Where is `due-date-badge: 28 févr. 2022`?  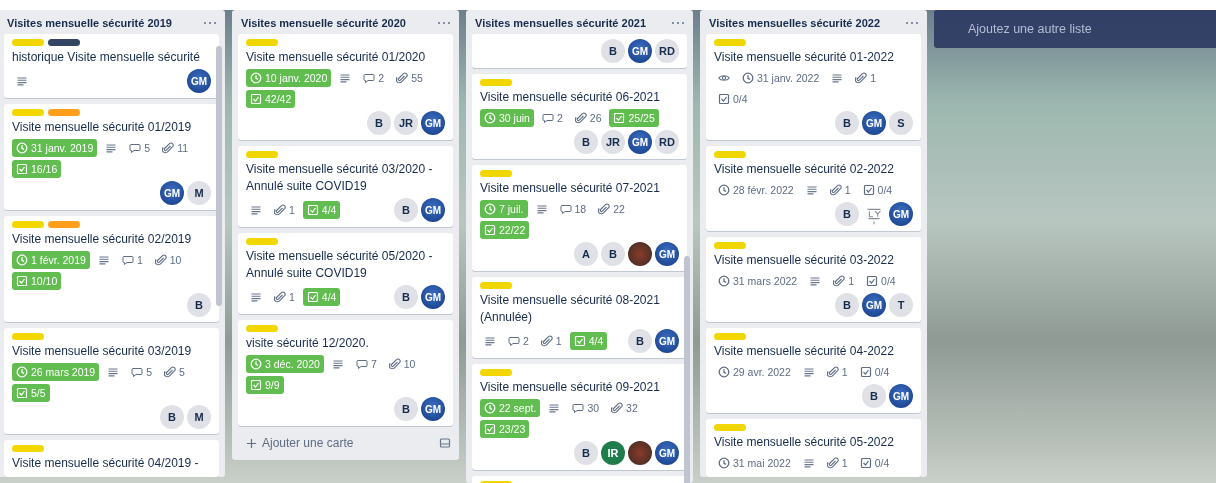
due-date-badge: 28 févr. 2022 is located at coordinates (756, 190).